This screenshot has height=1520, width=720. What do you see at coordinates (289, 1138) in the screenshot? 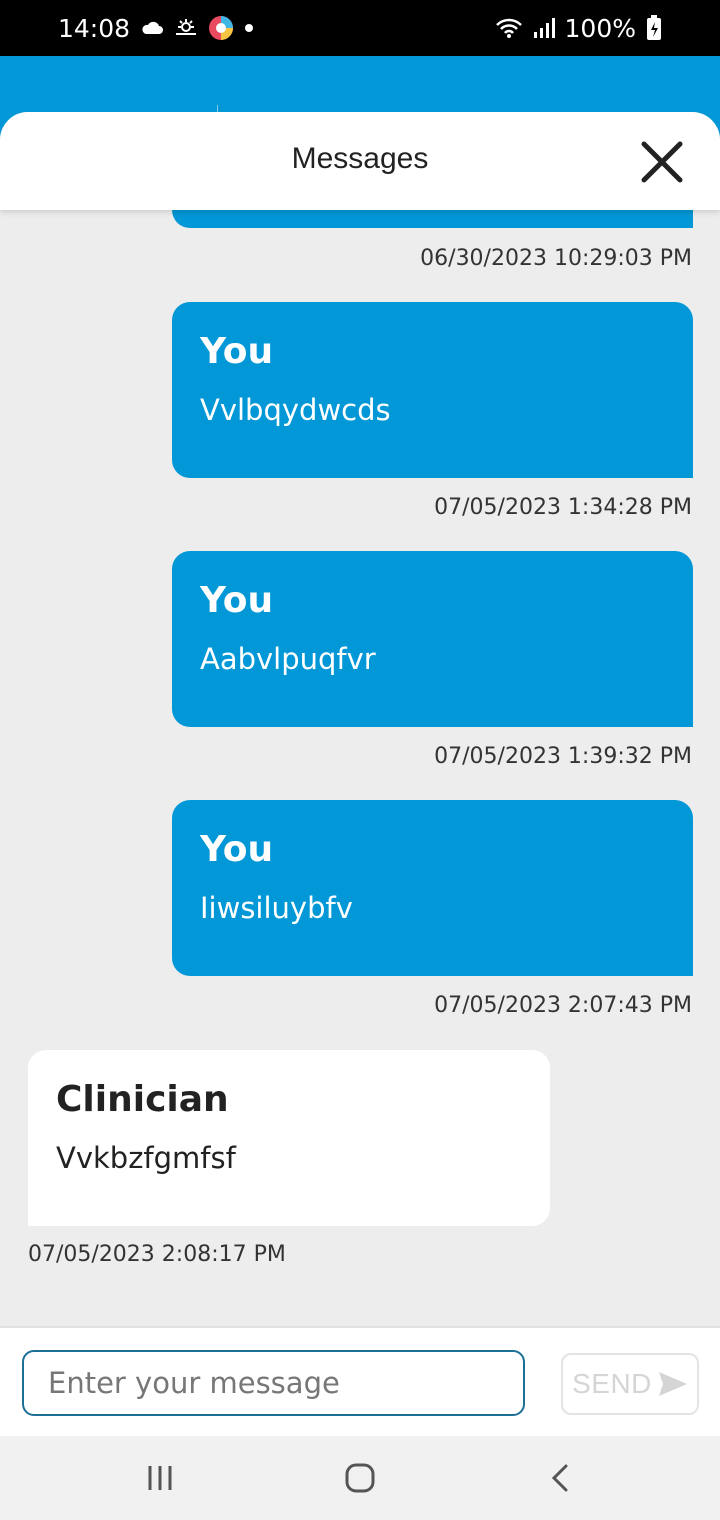
I see `message-bubble-incoming: Clinician Vvkbzfgmfsf` at bounding box center [289, 1138].